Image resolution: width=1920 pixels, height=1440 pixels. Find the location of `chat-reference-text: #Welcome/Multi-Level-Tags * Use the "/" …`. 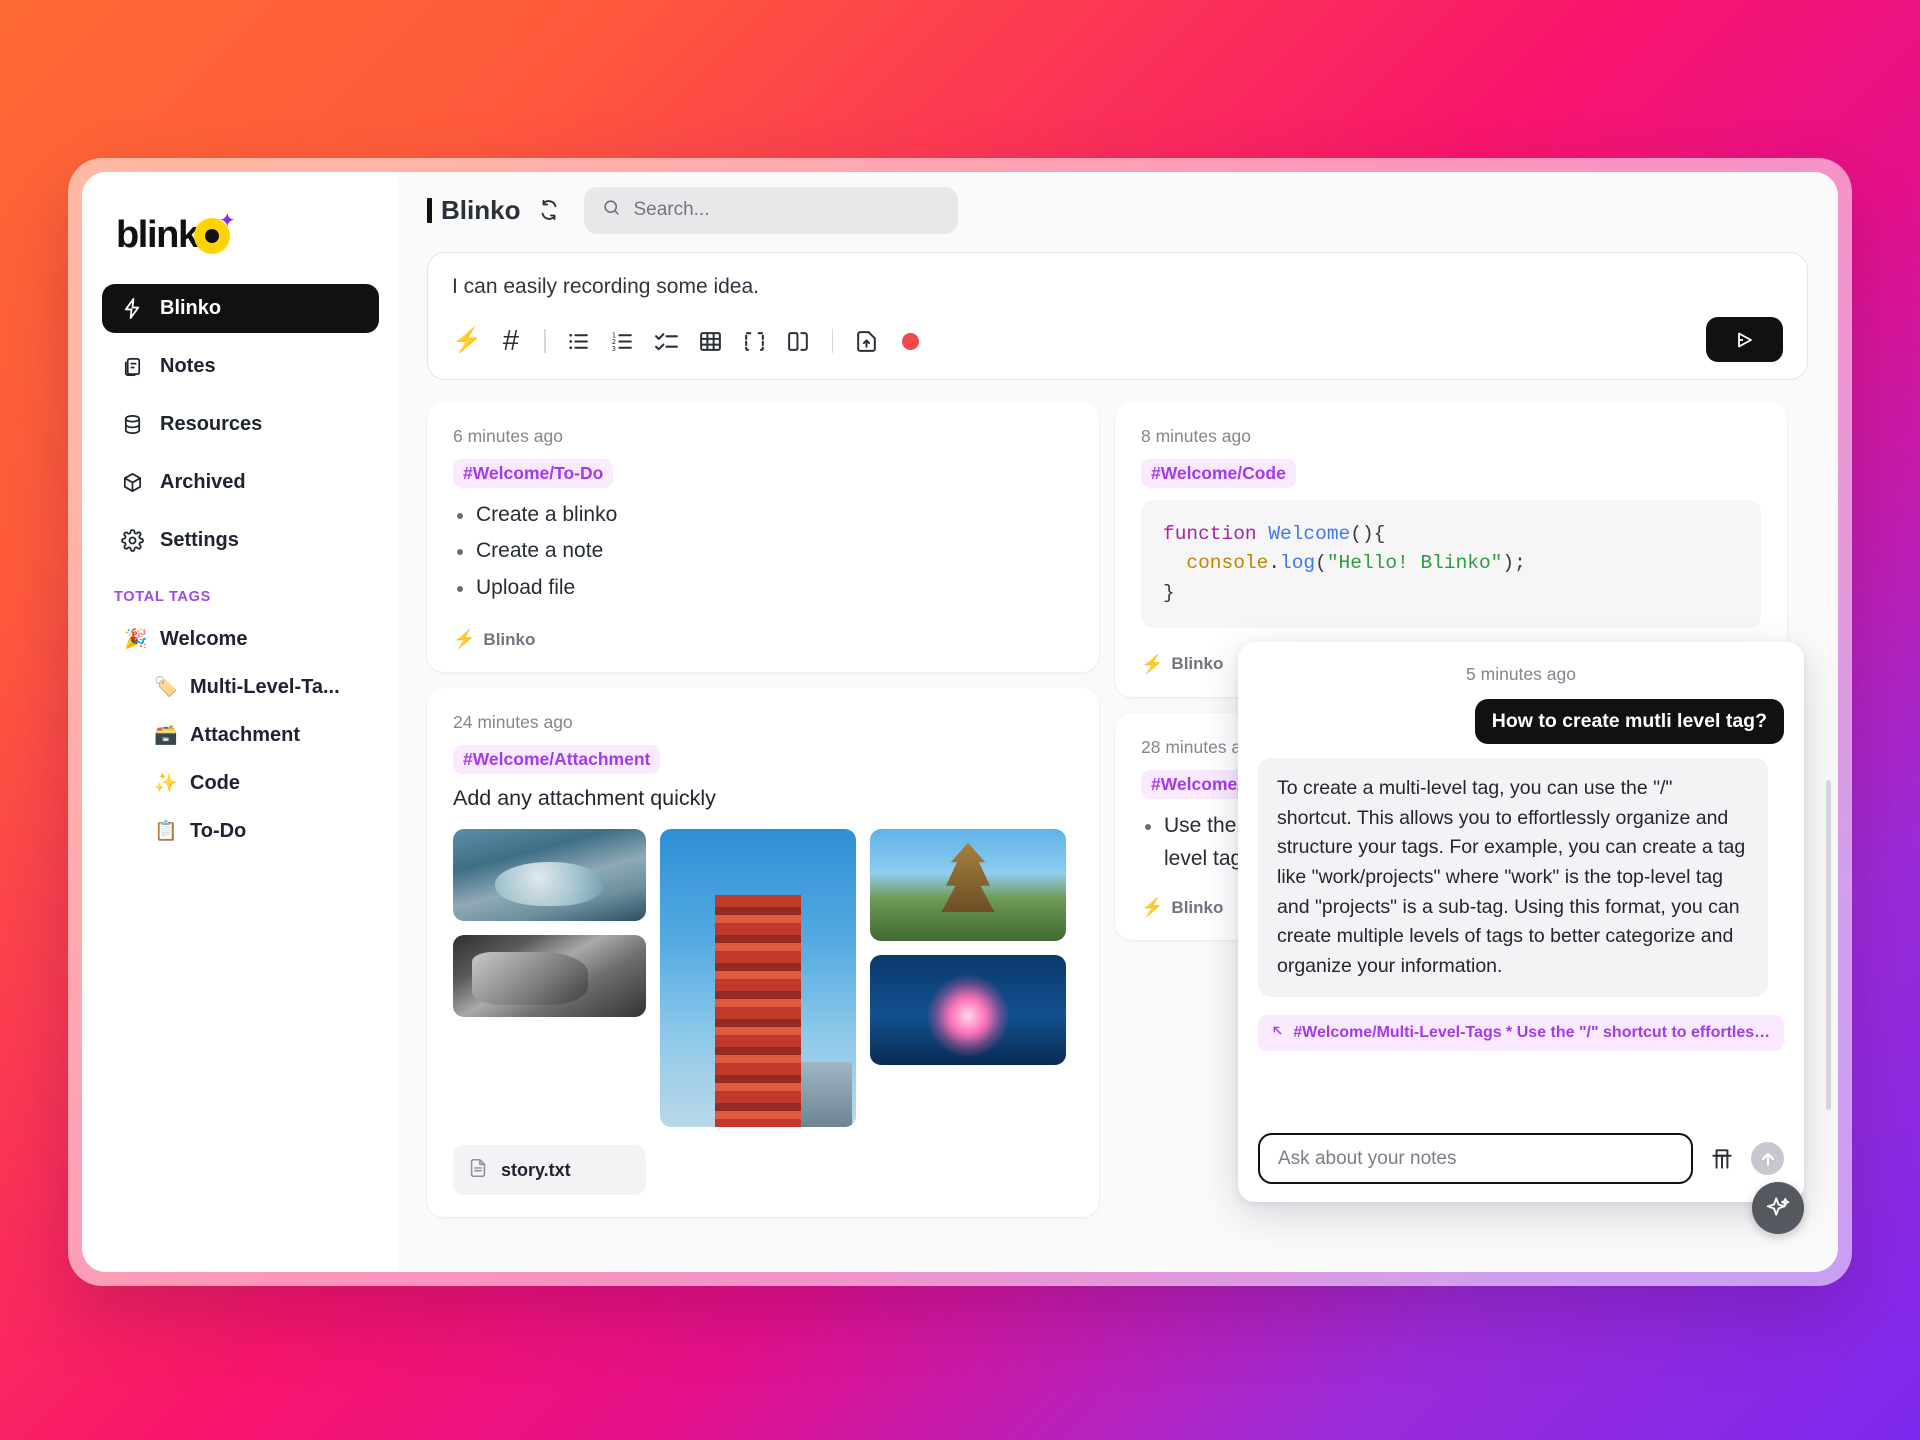

chat-reference-text: #Welcome/Multi-Level-Tags * Use the "/" … is located at coordinates (1532, 1033).